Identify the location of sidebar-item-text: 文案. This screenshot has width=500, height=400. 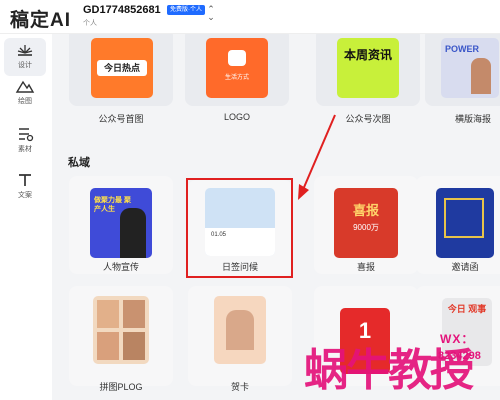
(25, 187).